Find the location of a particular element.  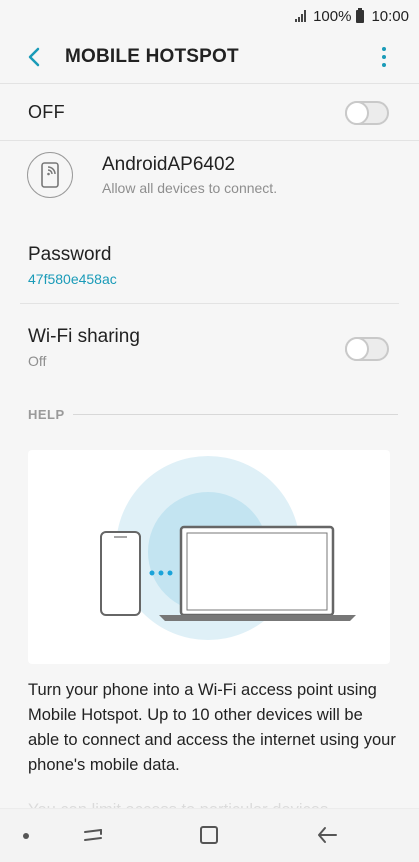

hotspot-toggle is located at coordinates (367, 113).